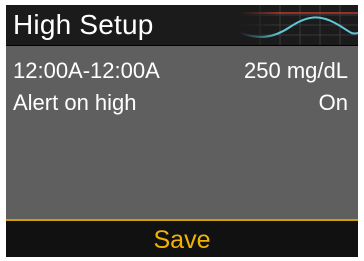 The height and width of the screenshot is (261, 364). What do you see at coordinates (83, 24) in the screenshot?
I see `page-title: High Setup` at bounding box center [83, 24].